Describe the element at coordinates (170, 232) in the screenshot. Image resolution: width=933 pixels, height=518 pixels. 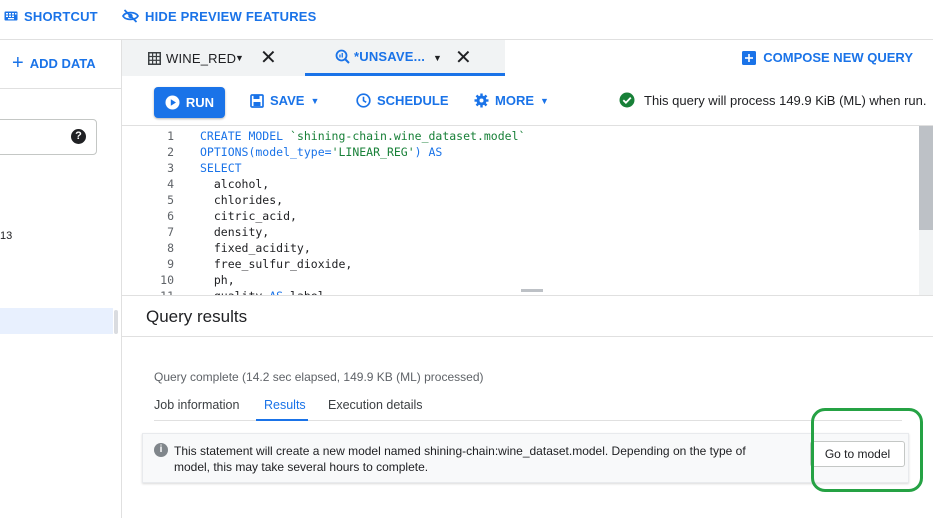
I see `line-number: 7` at that location.